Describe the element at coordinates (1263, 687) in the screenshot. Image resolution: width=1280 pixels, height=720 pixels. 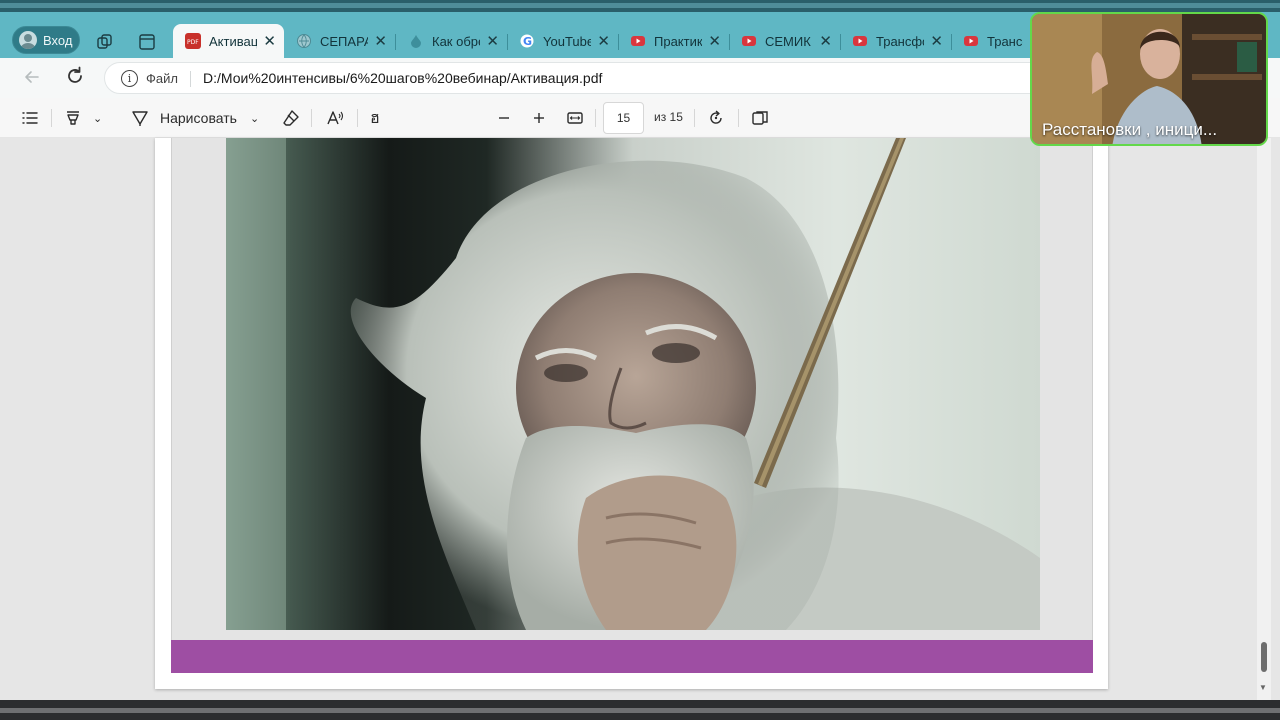
I see `scroll-down-arrow-icon: ▼` at that location.